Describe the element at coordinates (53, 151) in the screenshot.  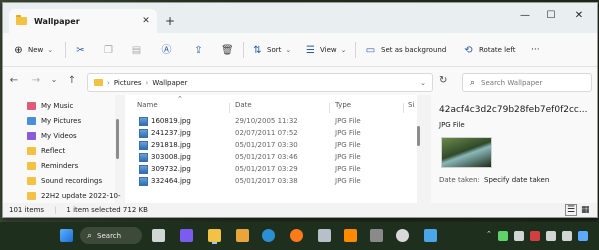
I see `nav-item-label: Reflect` at that location.